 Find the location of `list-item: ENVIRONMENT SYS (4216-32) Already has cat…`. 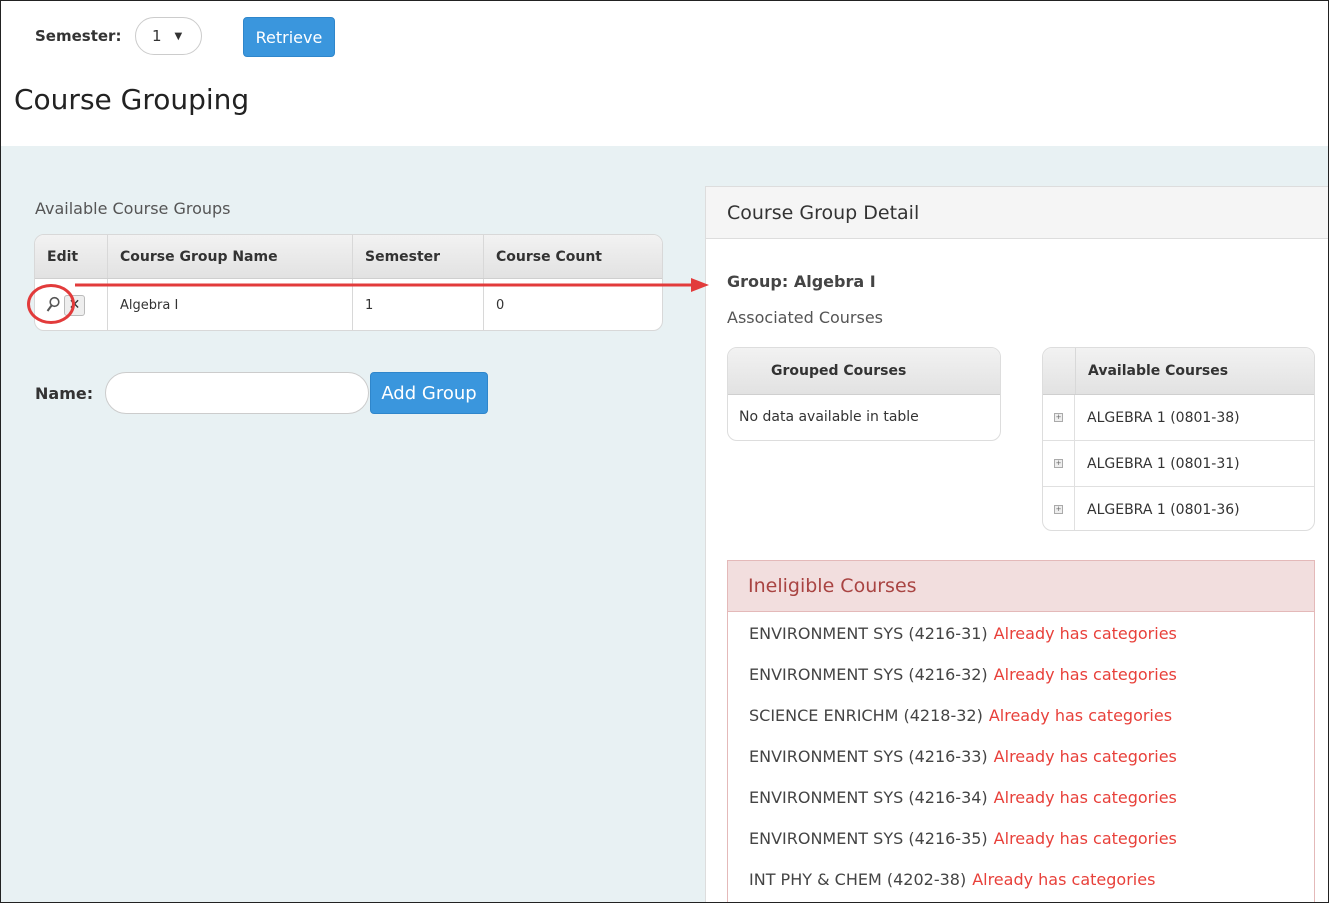

list-item: ENVIRONMENT SYS (4216-32) Already has cat… is located at coordinates (1031, 685).